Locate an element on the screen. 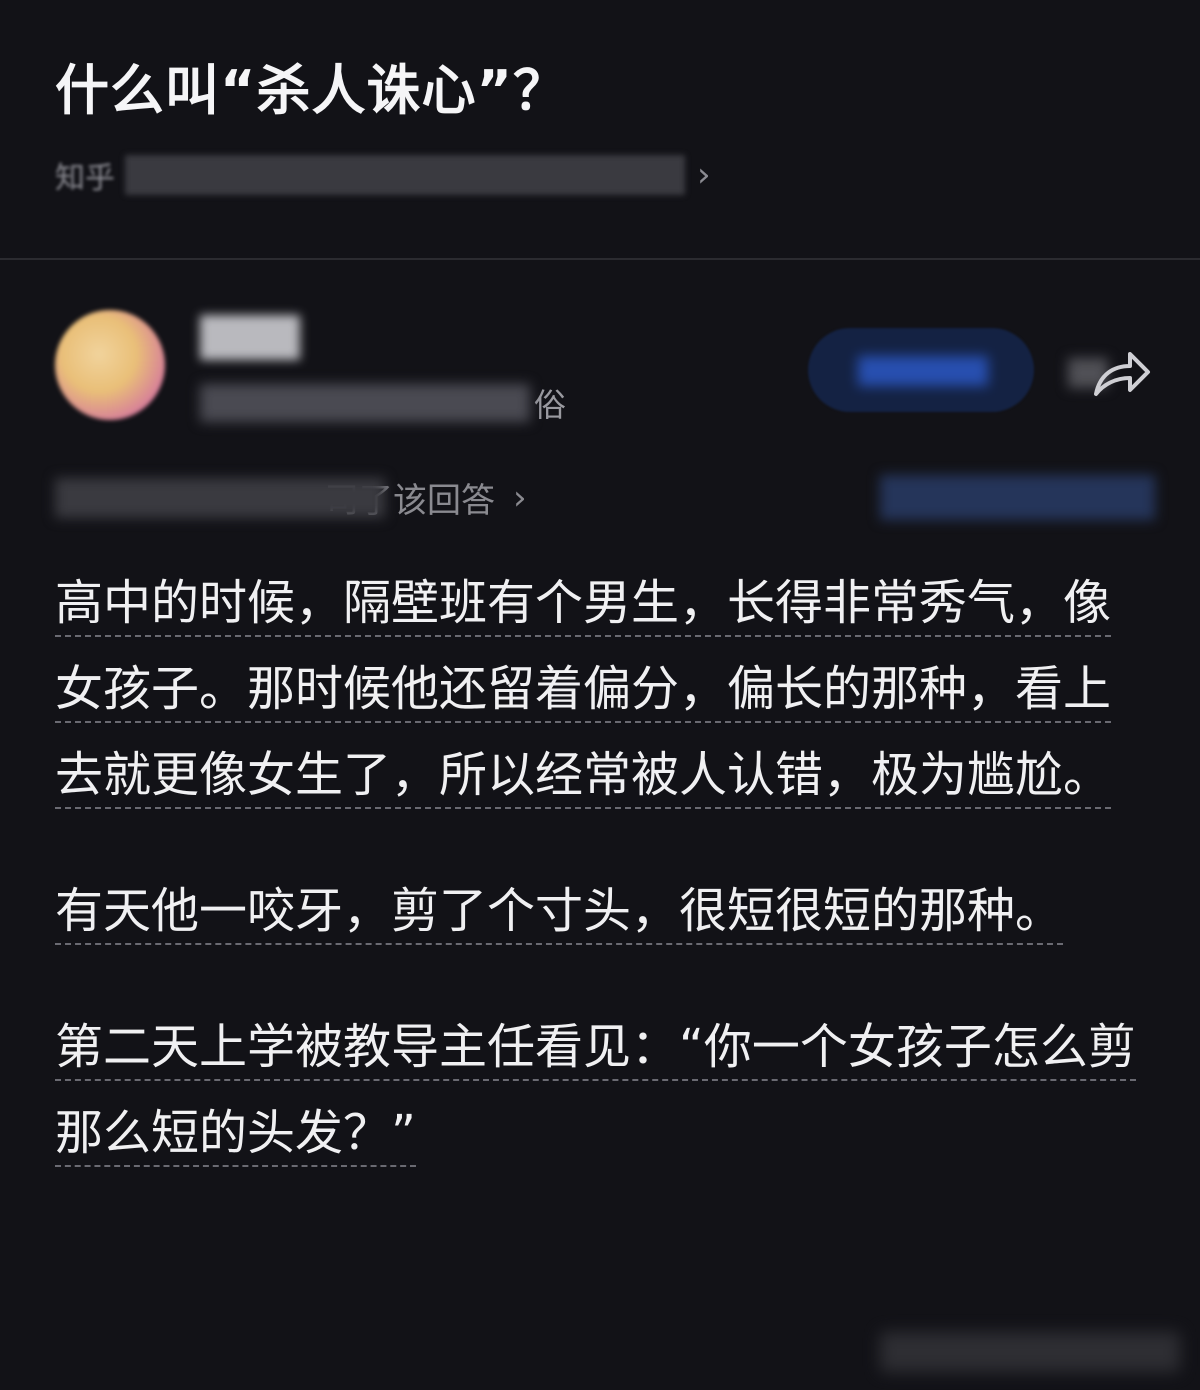  share-icon is located at coordinates (1122, 374).